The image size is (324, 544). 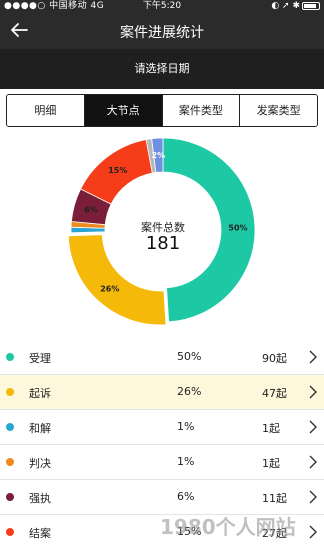 What do you see at coordinates (189, 391) in the screenshot?
I see `list-item-percent: 26%` at bounding box center [189, 391].